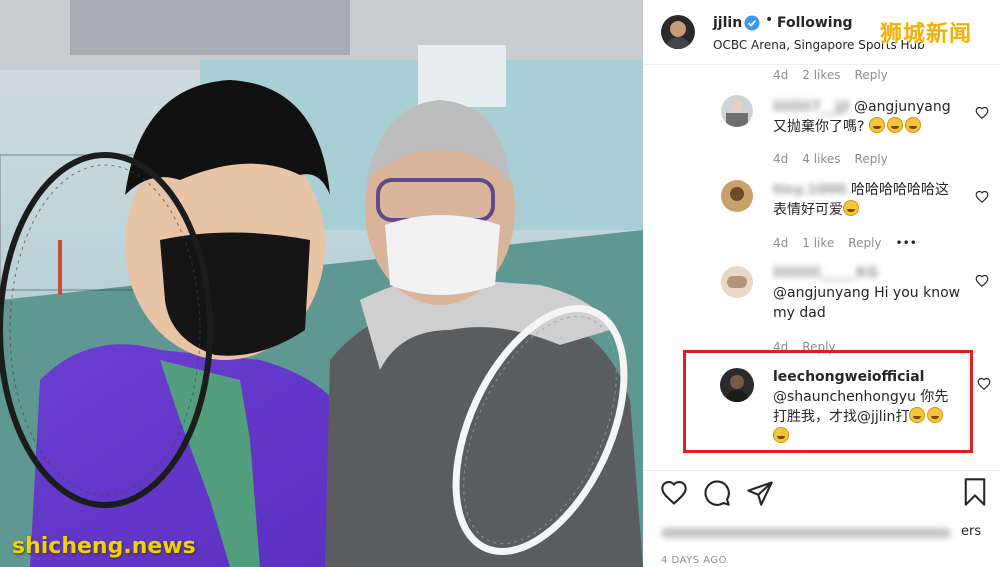 This screenshot has height=567, width=1000. Describe the element at coordinates (864, 243) in the screenshot. I see `comment-2-reply: Reply` at that location.